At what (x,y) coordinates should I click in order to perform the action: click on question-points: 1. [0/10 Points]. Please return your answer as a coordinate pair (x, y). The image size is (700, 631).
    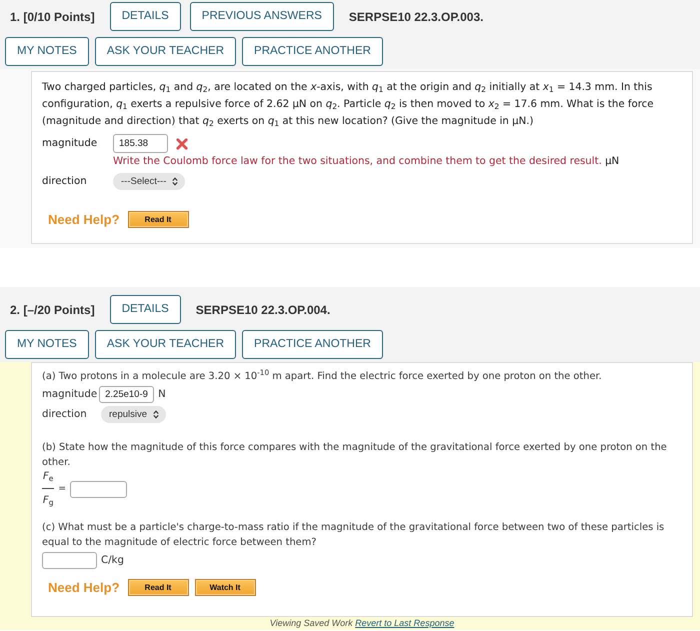
    Looking at the image, I should click on (52, 17).